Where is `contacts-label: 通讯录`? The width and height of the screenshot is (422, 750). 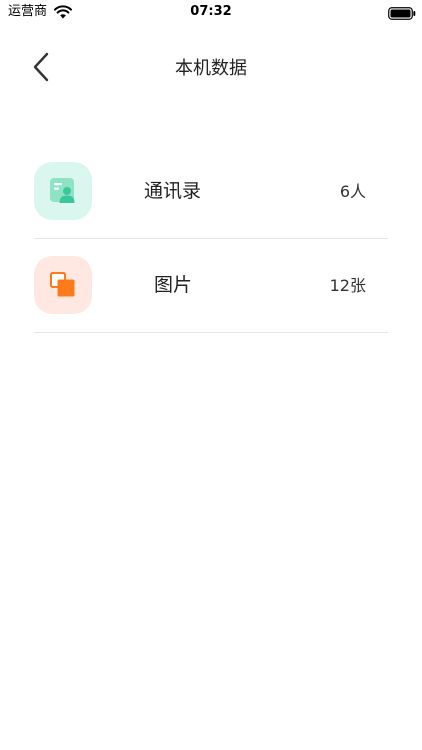
contacts-label: 通讯录 is located at coordinates (173, 191).